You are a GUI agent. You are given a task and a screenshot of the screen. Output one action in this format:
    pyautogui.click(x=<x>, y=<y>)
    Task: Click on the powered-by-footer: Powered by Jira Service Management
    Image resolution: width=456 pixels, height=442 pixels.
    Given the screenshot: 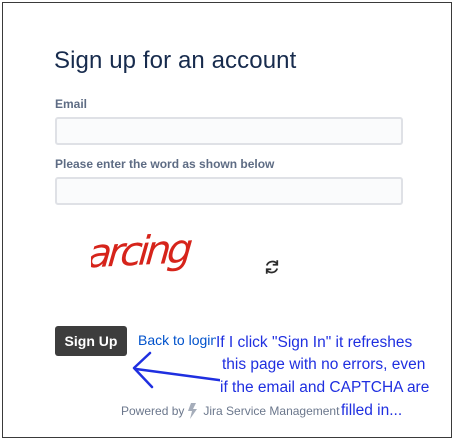 What is the action you would take?
    pyautogui.click(x=230, y=411)
    